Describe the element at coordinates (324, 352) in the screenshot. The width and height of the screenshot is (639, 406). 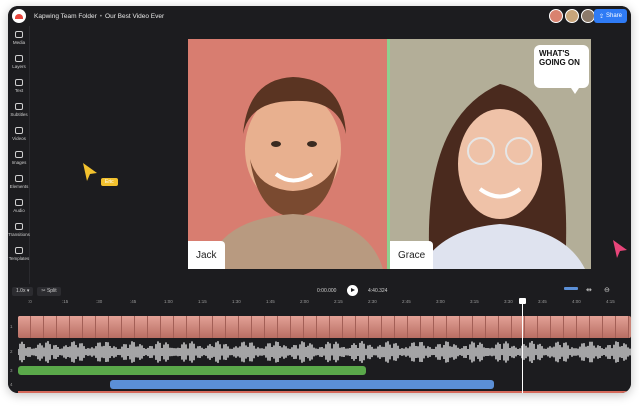
I see `audio-track-waveform` at that location.